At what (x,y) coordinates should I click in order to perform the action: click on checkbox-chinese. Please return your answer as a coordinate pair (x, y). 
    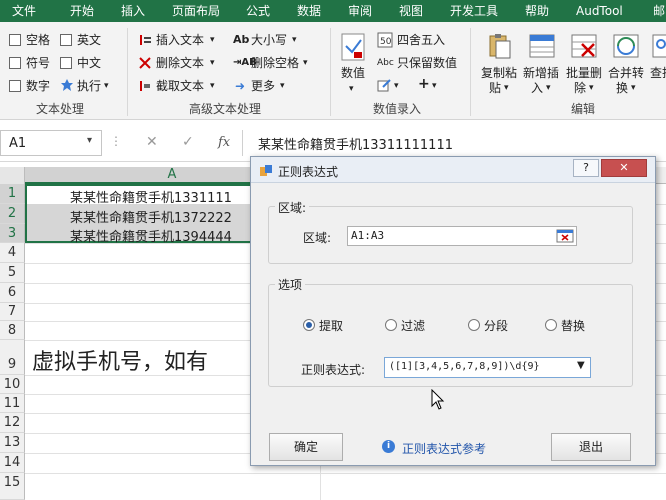
    Looking at the image, I should click on (66, 63).